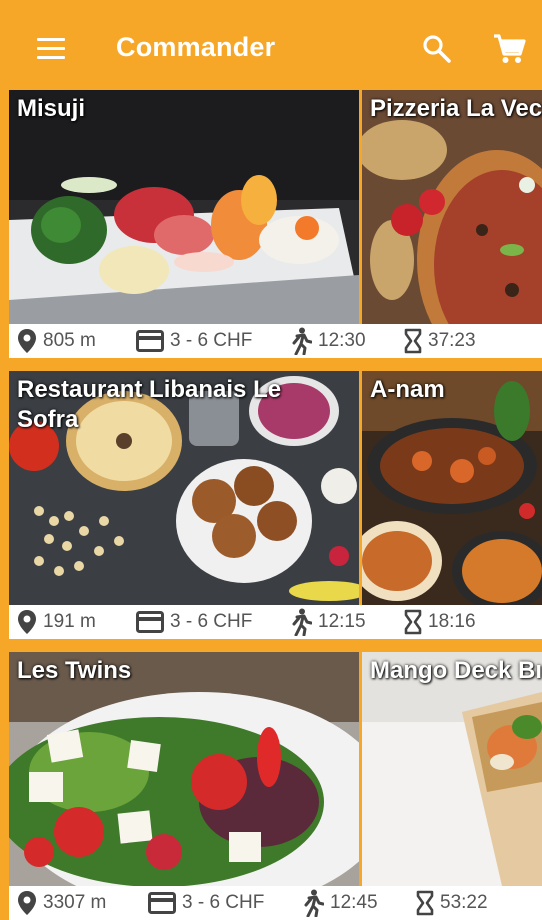  I want to click on page-title: Commander, so click(196, 47).